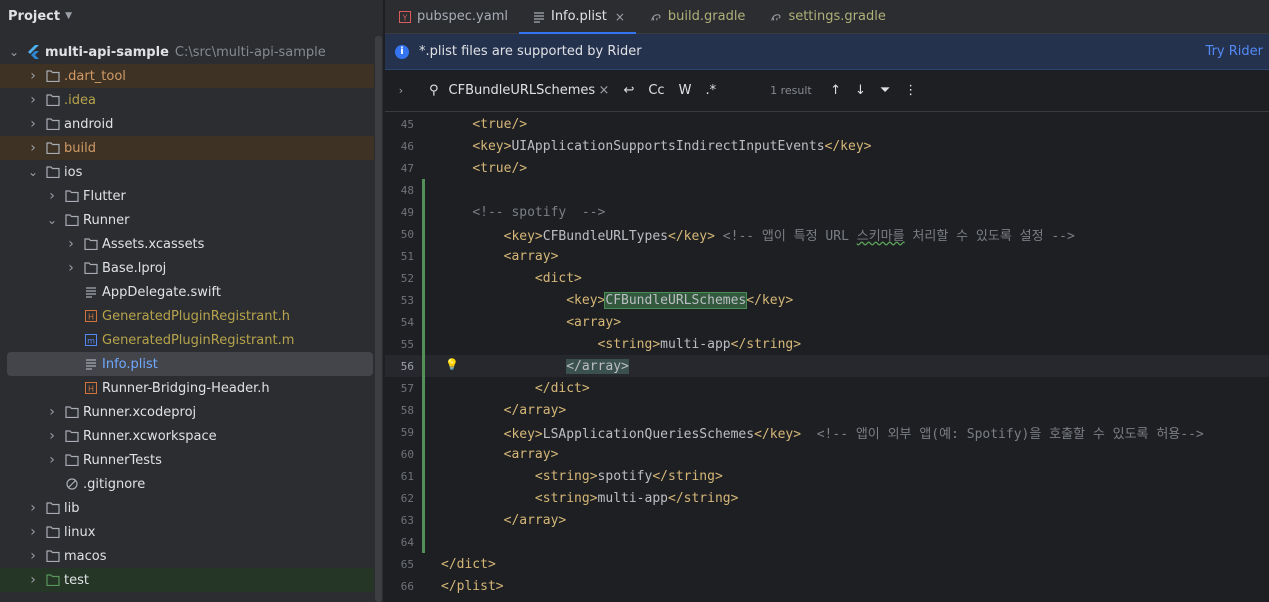  I want to click on tree-node: › RunnerTests, so click(187, 460).